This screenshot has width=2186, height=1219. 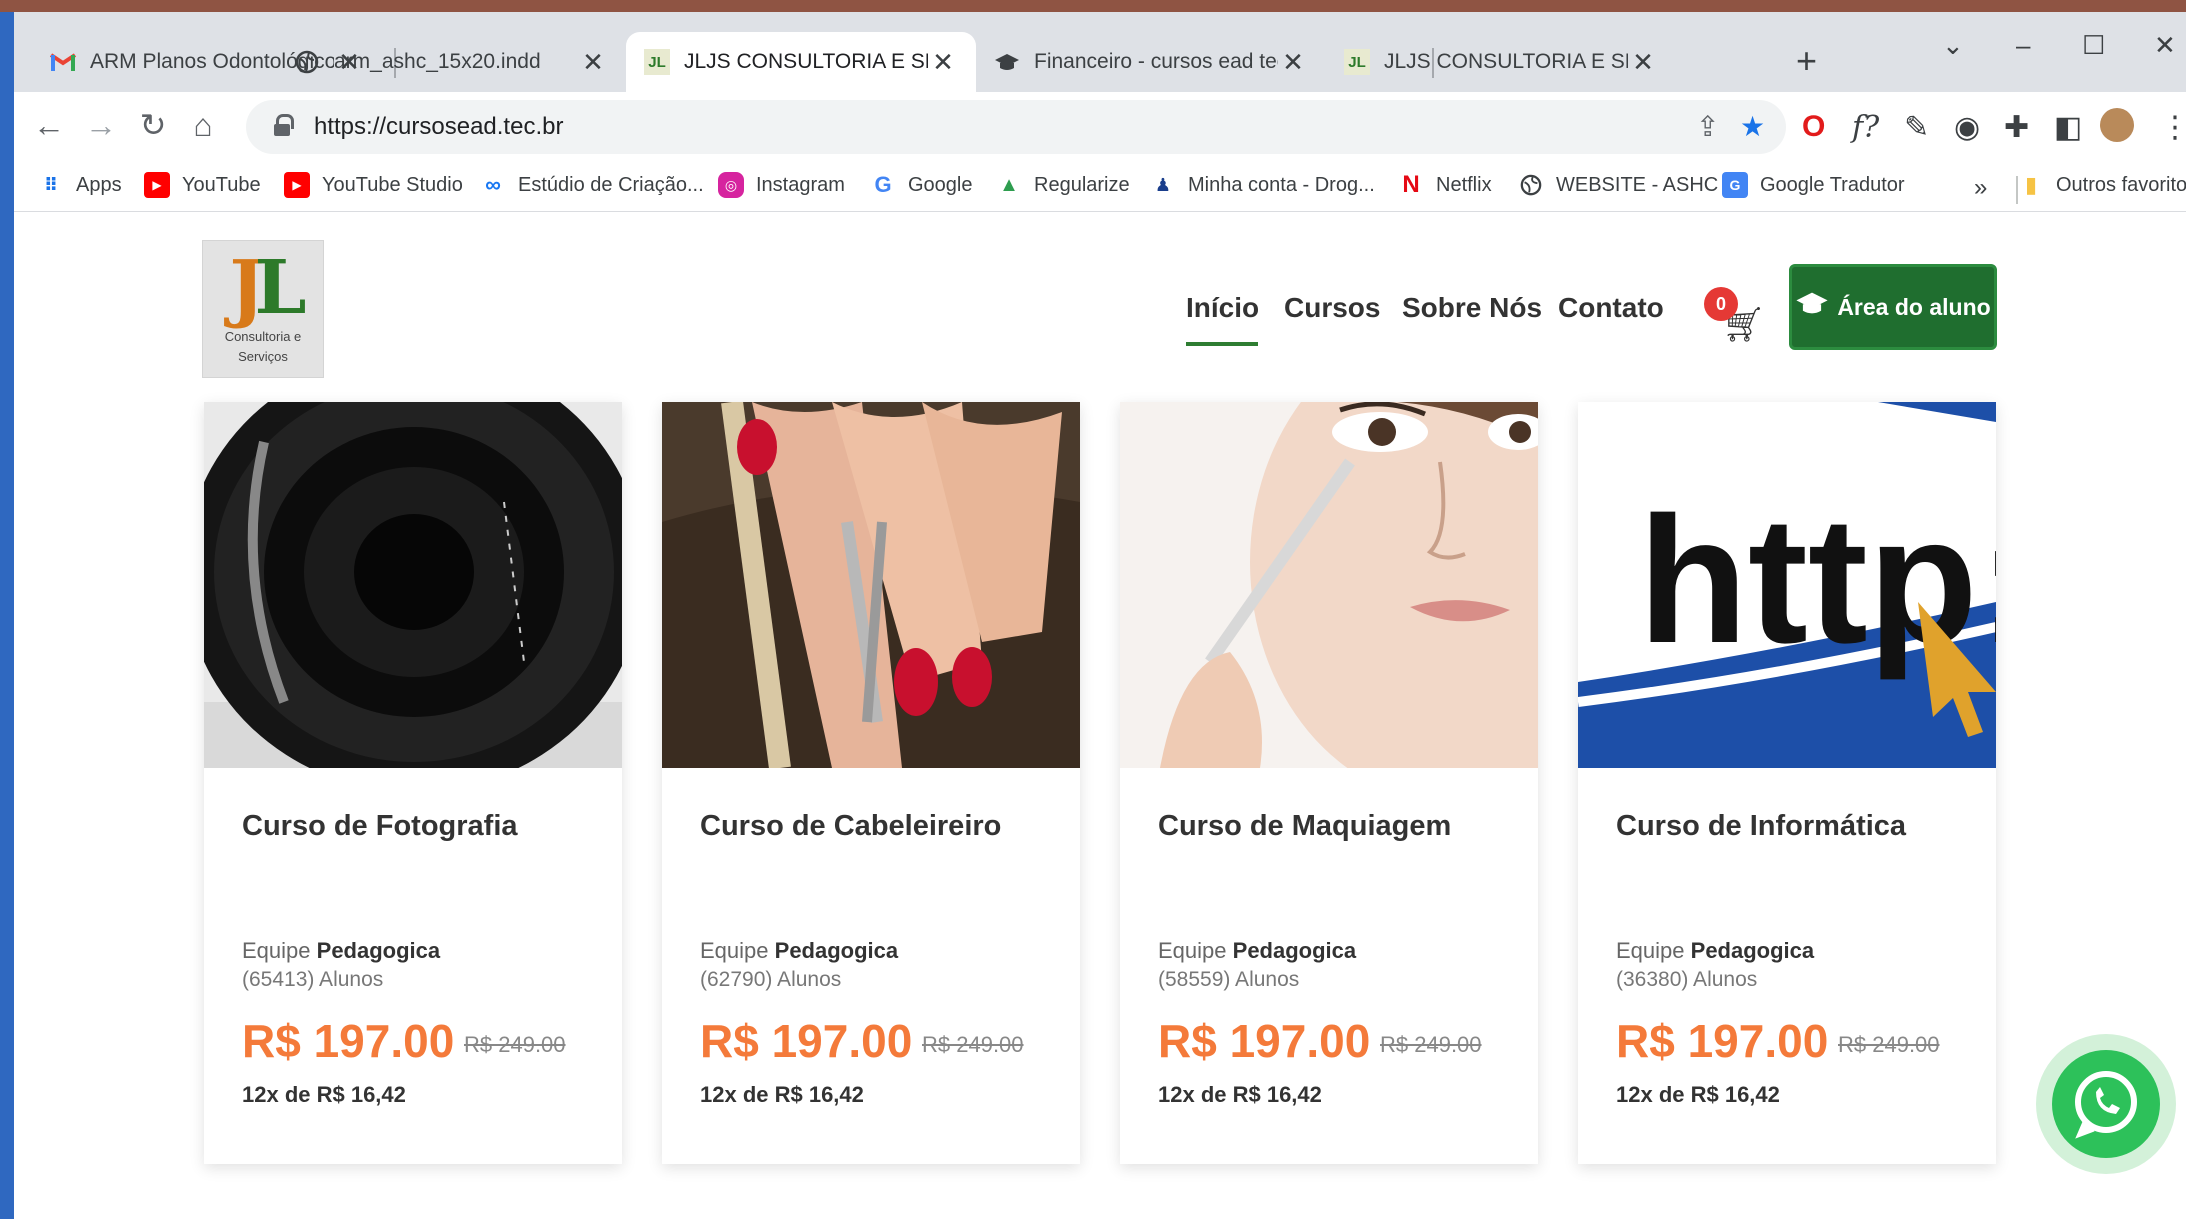 What do you see at coordinates (1329, 585) in the screenshot?
I see `course-image-makeup` at bounding box center [1329, 585].